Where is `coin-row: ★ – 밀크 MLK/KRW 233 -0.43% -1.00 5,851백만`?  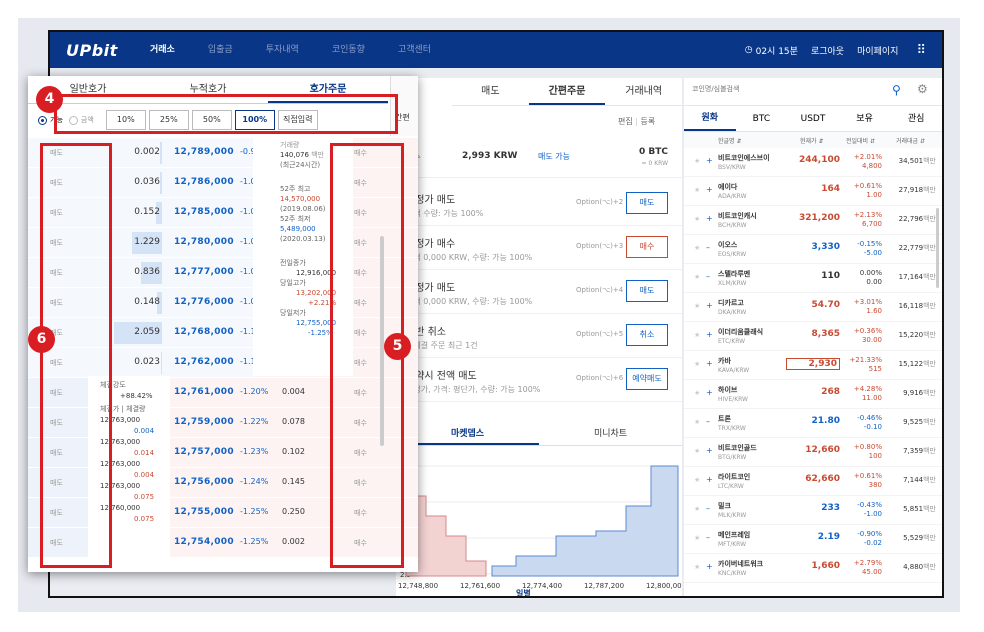 coin-row: ★ – 밀크 MLK/KRW 233 -0.43% -1.00 5,851백만 is located at coordinates (813, 510).